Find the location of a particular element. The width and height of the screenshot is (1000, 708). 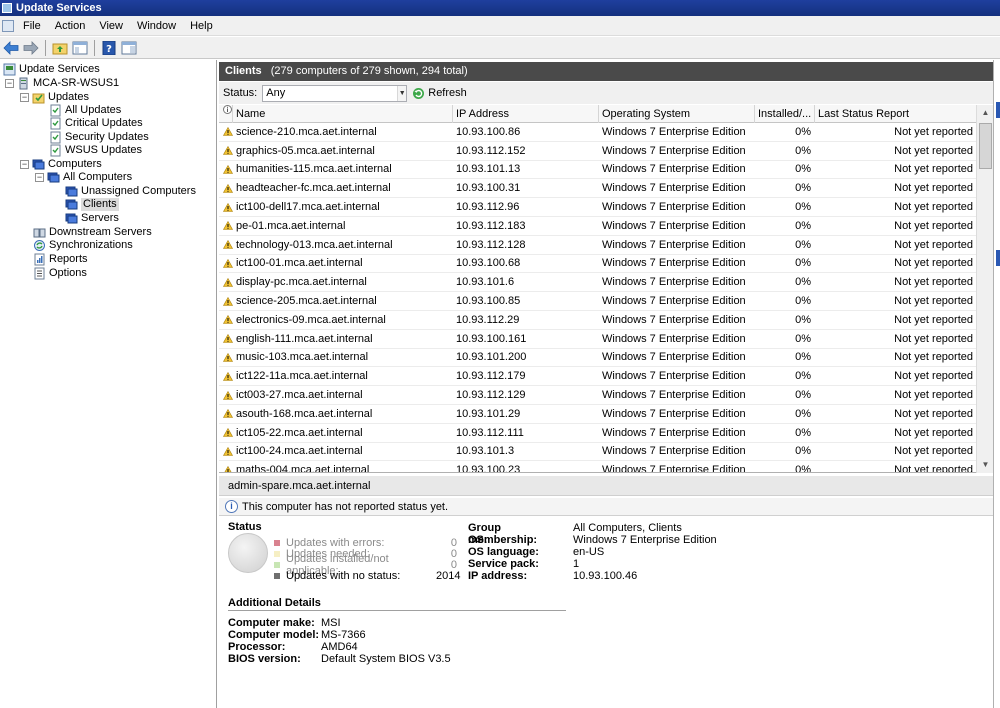

help-button: ? is located at coordinates (109, 48).